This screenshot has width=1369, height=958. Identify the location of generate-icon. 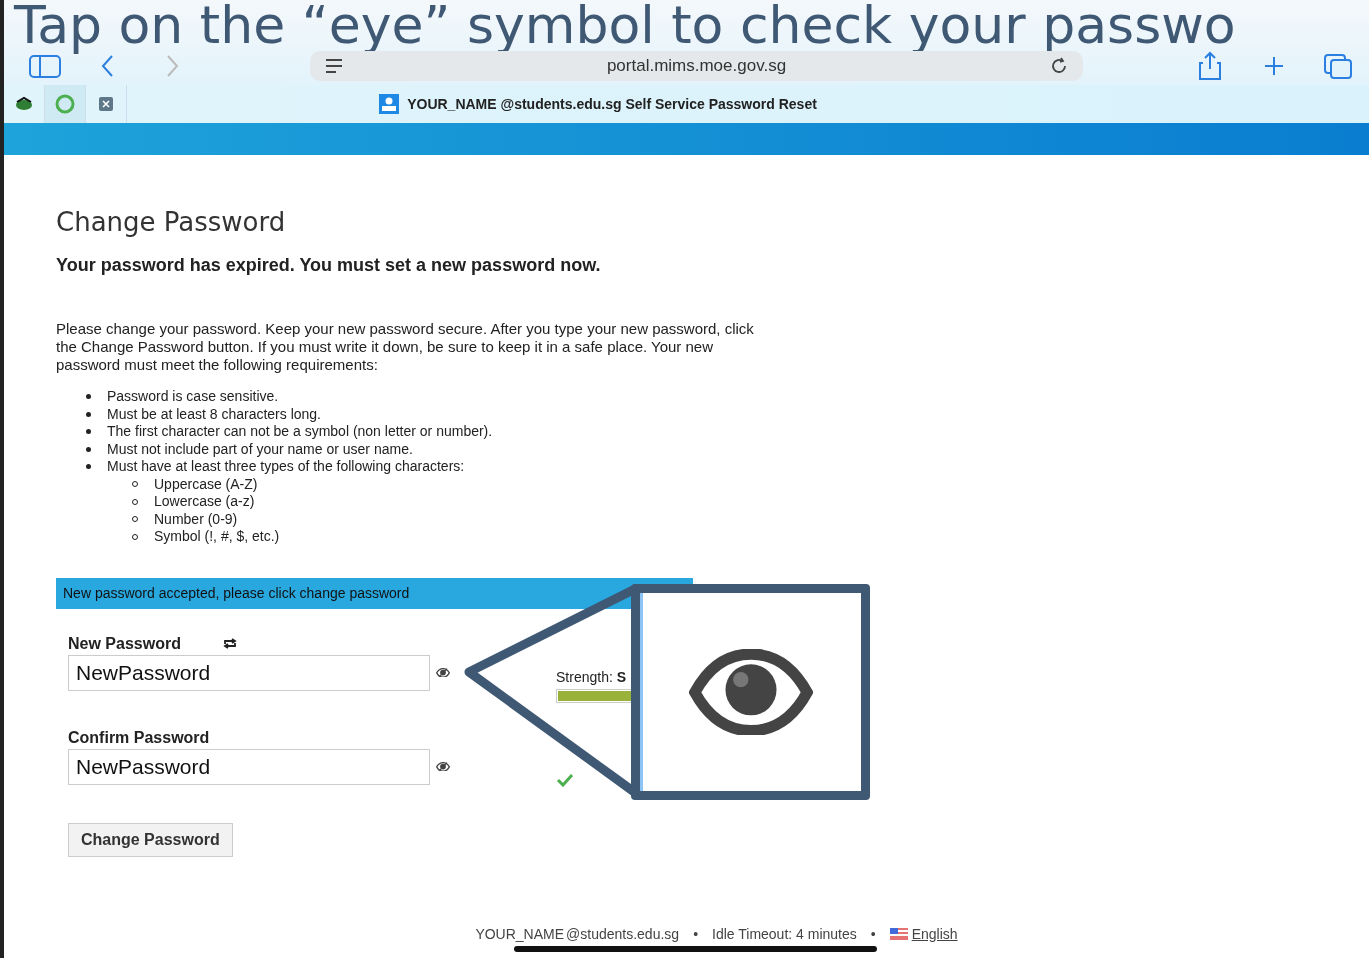
(229, 643).